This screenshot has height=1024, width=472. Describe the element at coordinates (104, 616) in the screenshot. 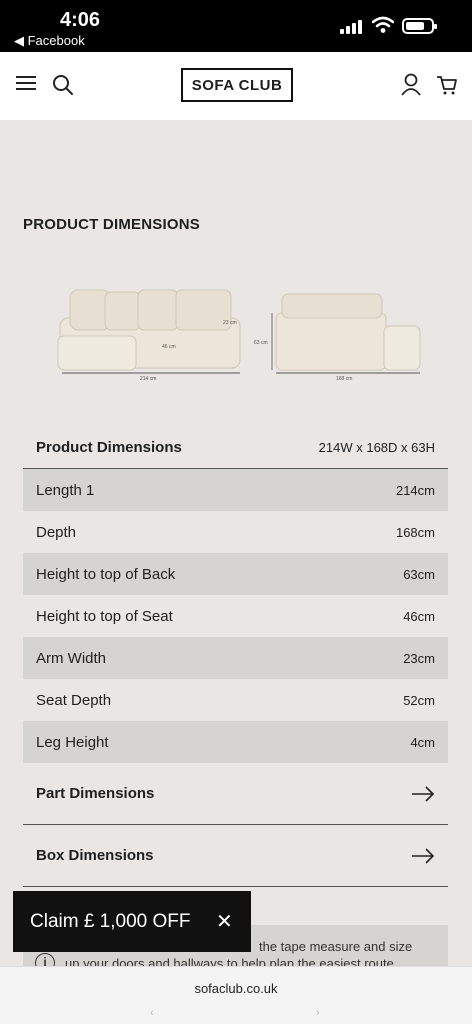

I see `row-label: Height to top of Seat` at that location.